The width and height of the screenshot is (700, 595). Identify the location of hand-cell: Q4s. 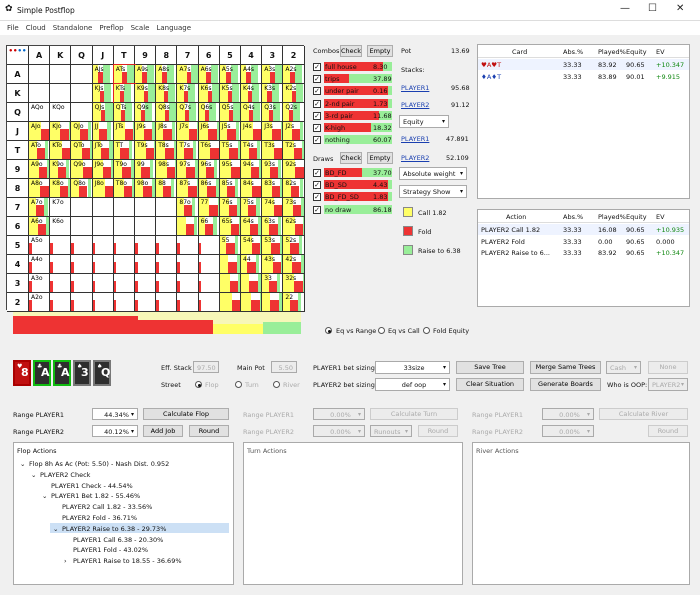
(252, 112).